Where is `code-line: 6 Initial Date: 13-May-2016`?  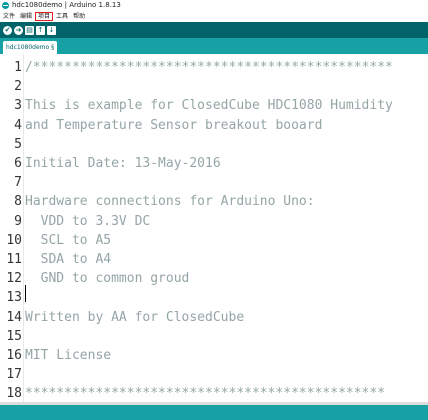 code-line: 6 Initial Date: 13-May-2016 is located at coordinates (214, 163).